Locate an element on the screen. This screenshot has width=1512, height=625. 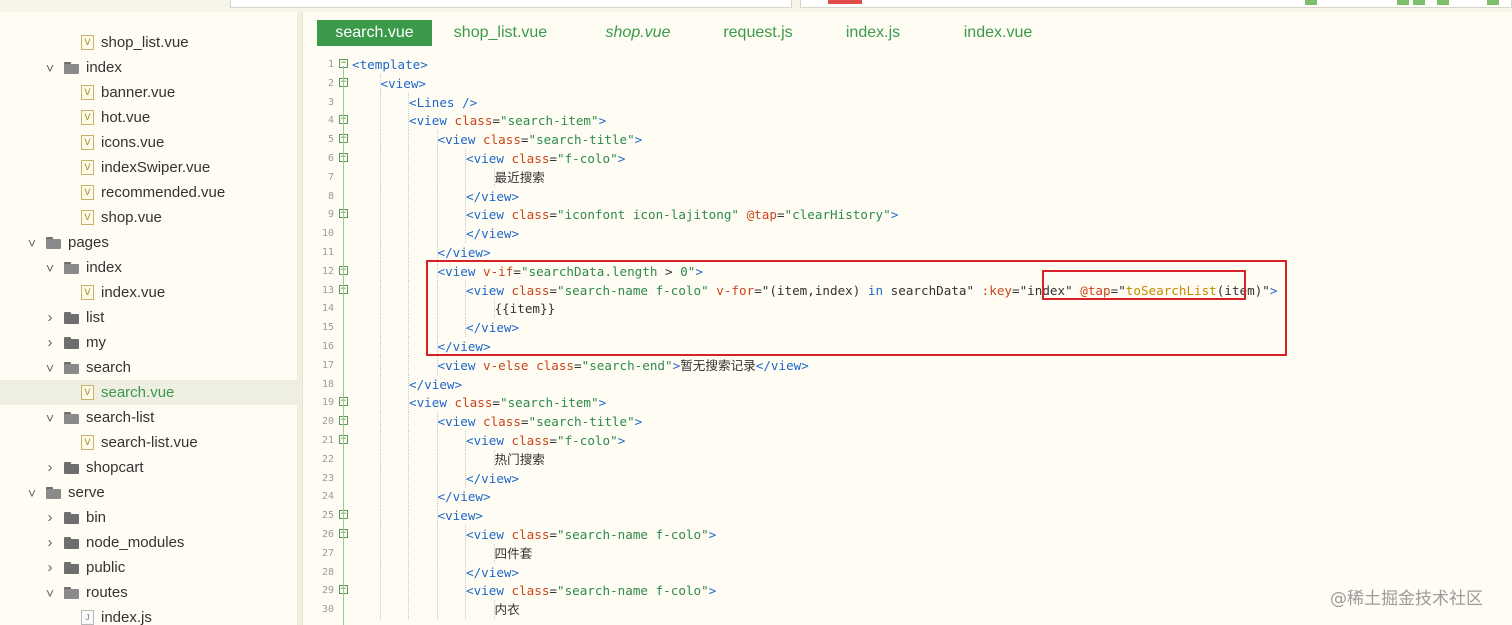
tree-item: ˅ serve is located at coordinates (148, 492).